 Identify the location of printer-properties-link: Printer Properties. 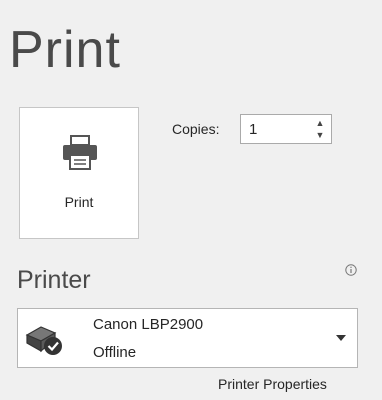
(272, 384).